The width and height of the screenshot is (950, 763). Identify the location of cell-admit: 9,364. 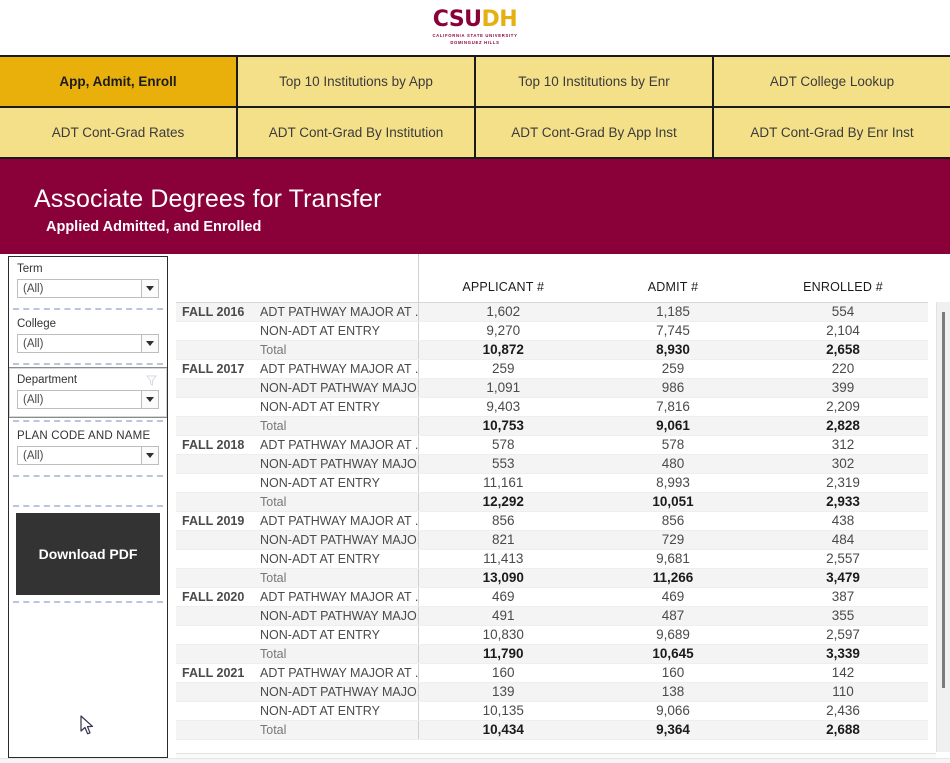
(673, 730).